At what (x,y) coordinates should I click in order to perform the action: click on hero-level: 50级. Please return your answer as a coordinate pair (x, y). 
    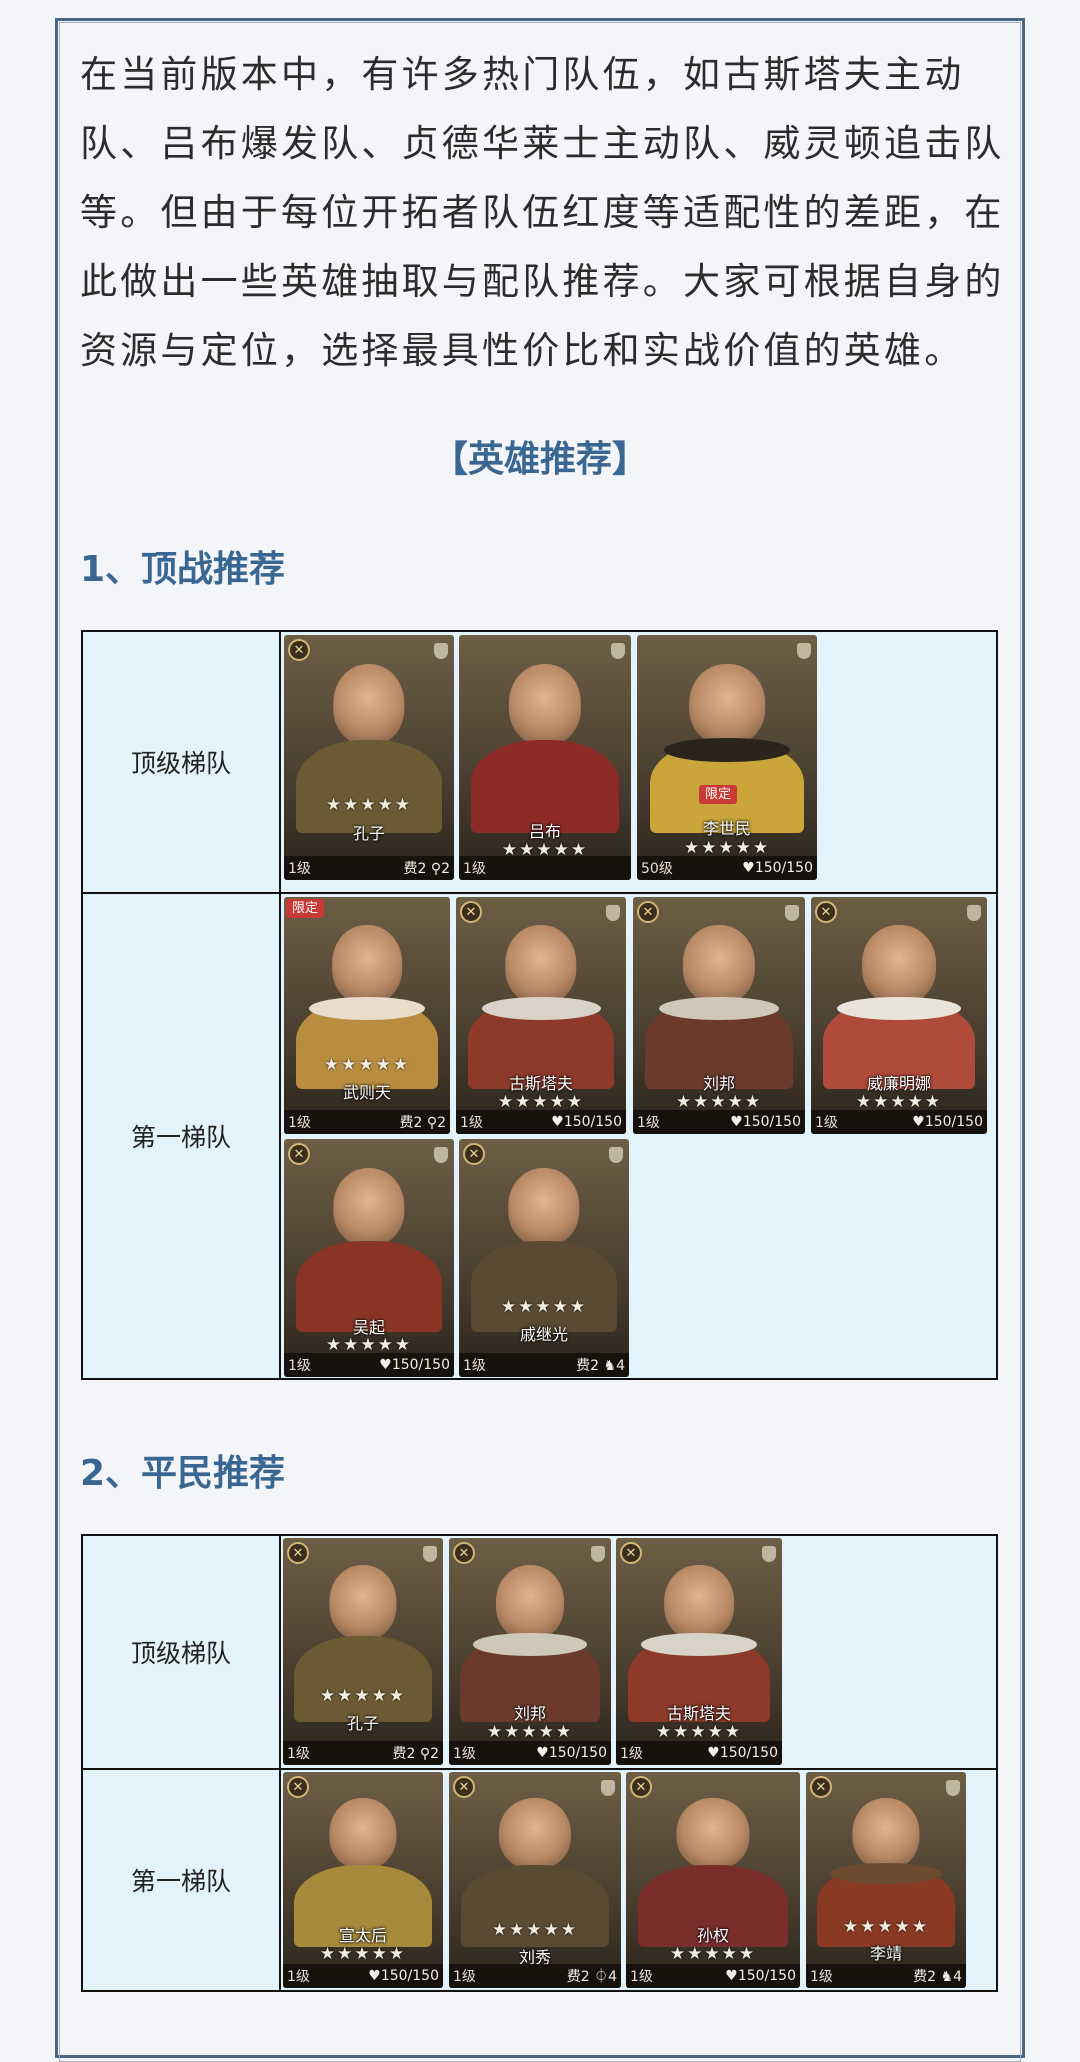
    Looking at the image, I should click on (657, 869).